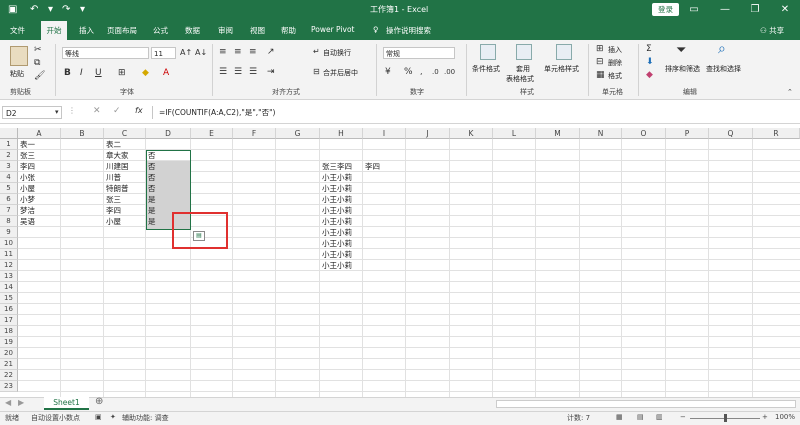 This screenshot has width=800, height=425. What do you see at coordinates (615, 63) in the screenshot?
I see `delete-cells-button: 删除` at bounding box center [615, 63].